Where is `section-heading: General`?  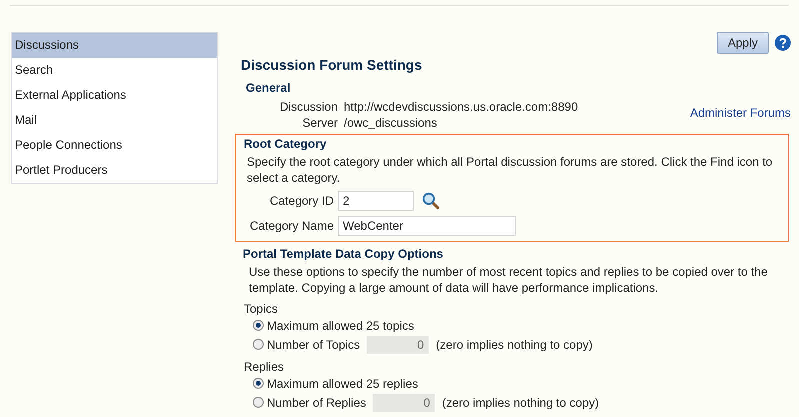
section-heading: General is located at coordinates (269, 88).